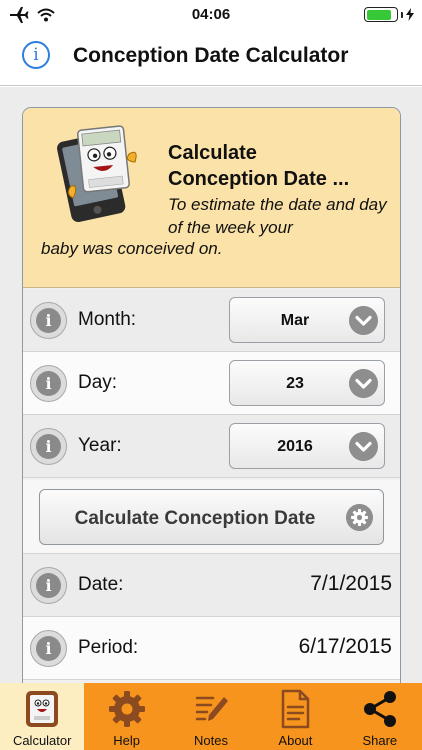  I want to click on battery-icon, so click(381, 14).